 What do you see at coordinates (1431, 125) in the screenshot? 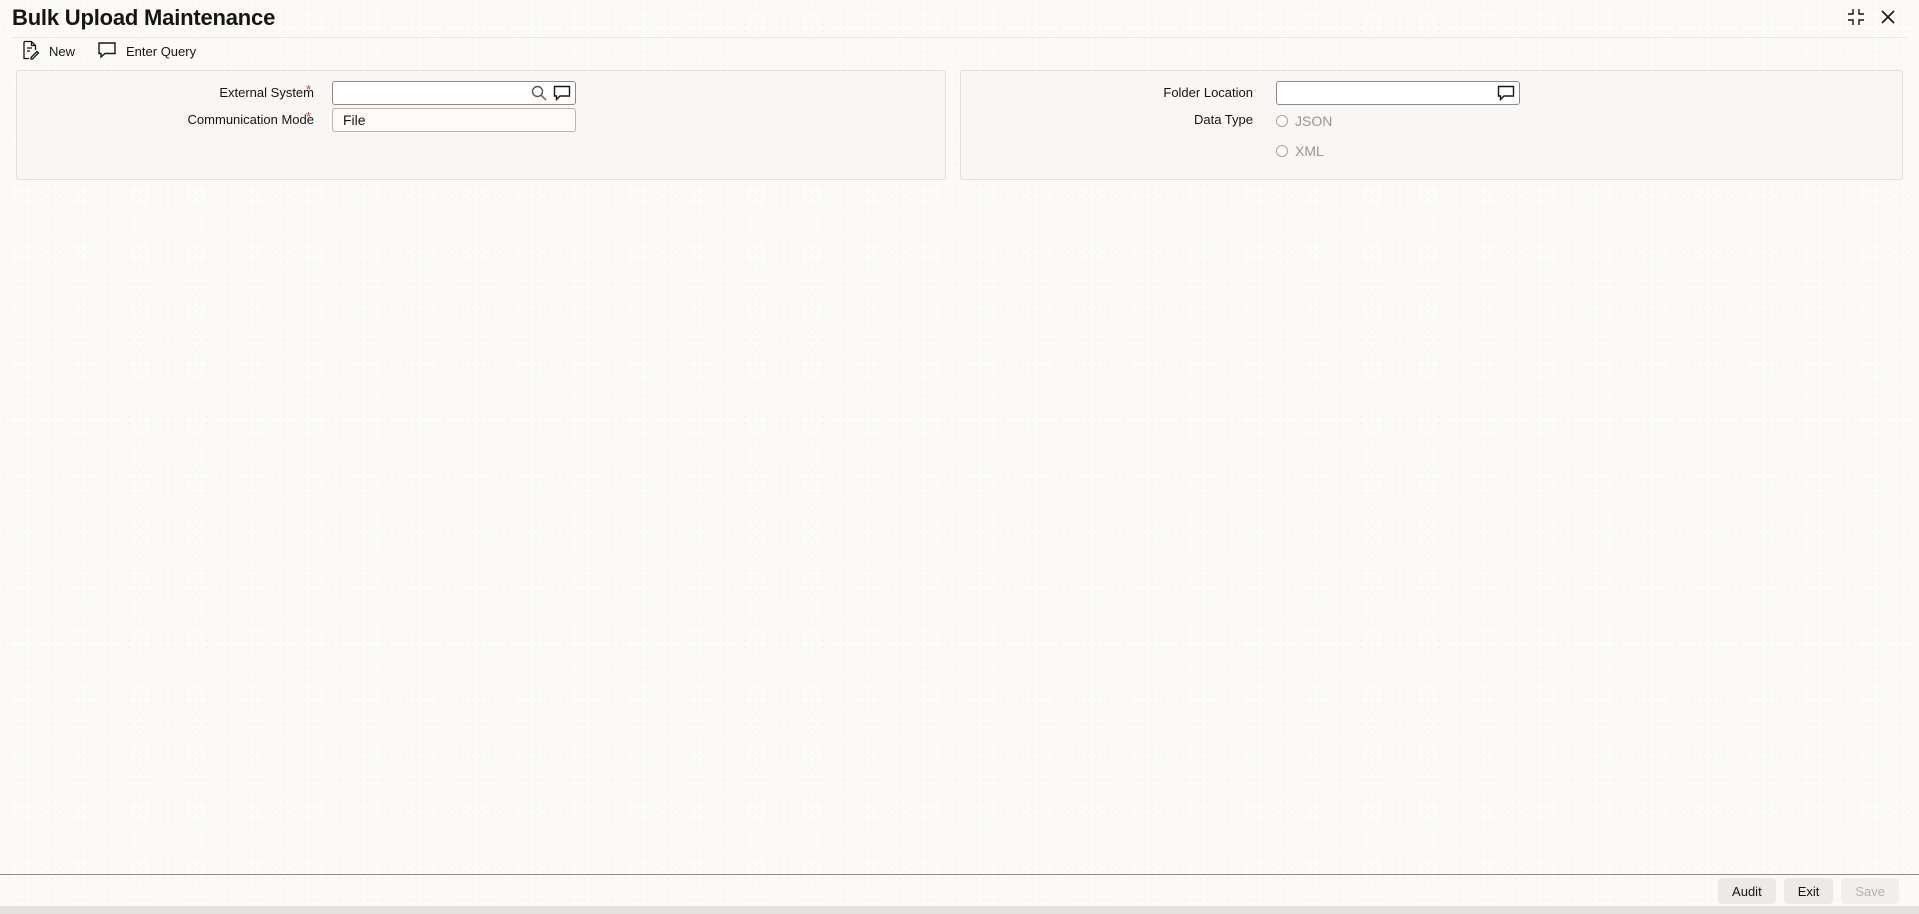
I see `settings-panel: Folder Location Data Type JSON XML` at bounding box center [1431, 125].